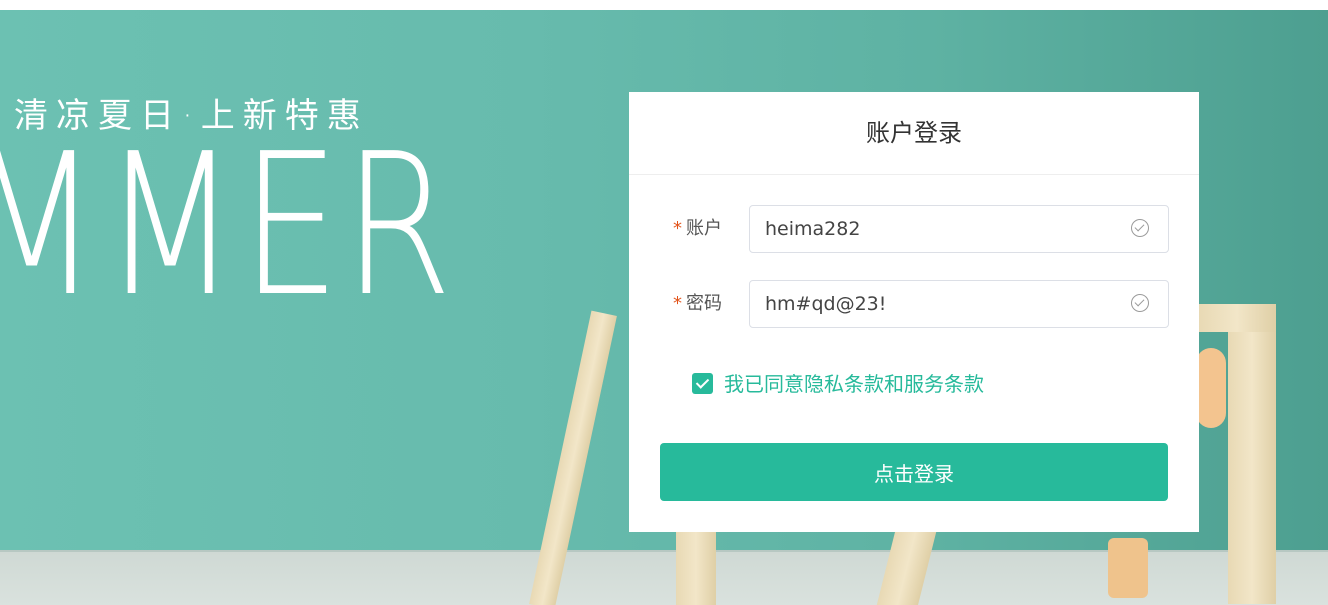 This screenshot has width=1328, height=605. What do you see at coordinates (704, 228) in the screenshot?
I see `account-label-text: 账户` at bounding box center [704, 228].